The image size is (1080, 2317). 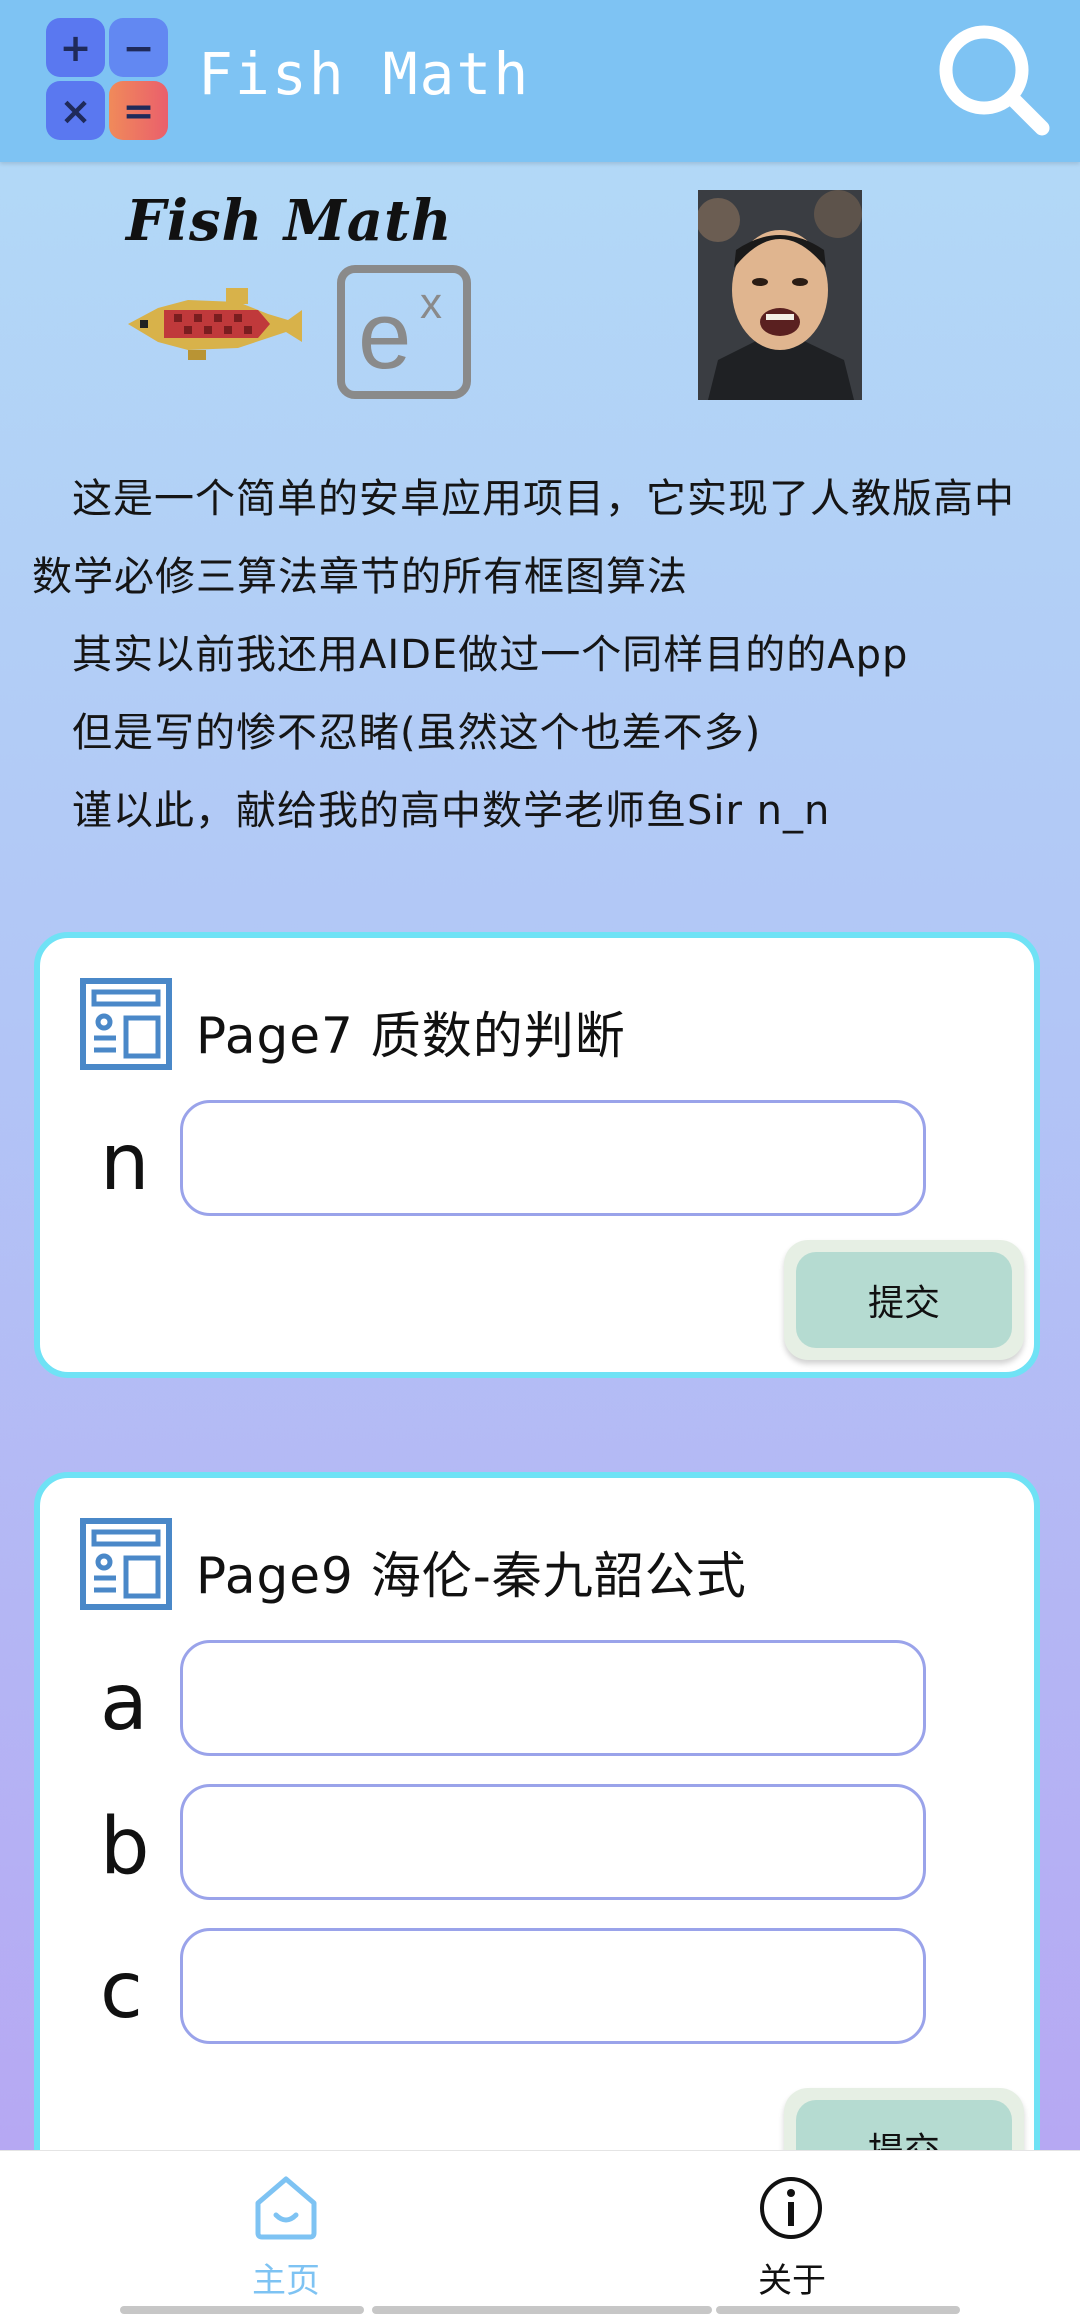 I want to click on home-icon, so click(x=286, y=2208).